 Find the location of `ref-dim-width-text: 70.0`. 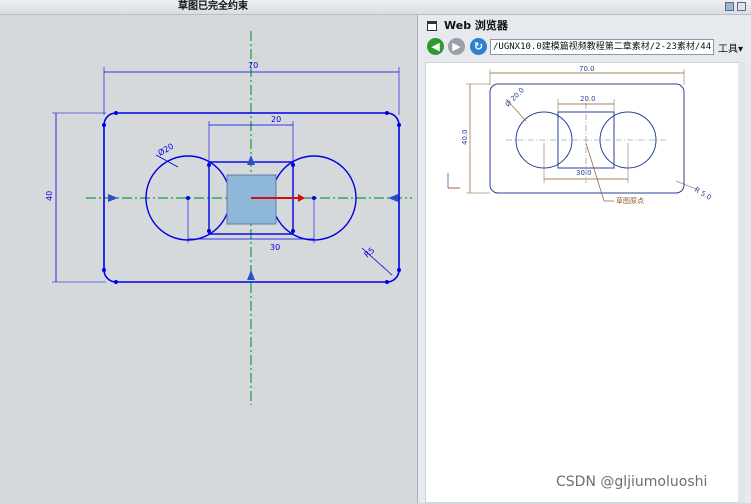

ref-dim-width-text: 70.0 is located at coordinates (587, 69).